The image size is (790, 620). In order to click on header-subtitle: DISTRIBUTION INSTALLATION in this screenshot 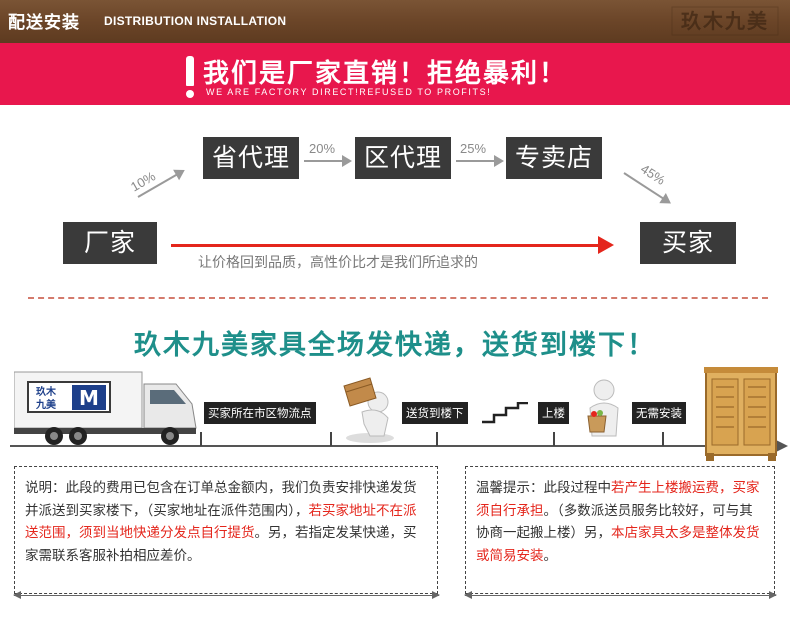, I will do `click(195, 21)`.